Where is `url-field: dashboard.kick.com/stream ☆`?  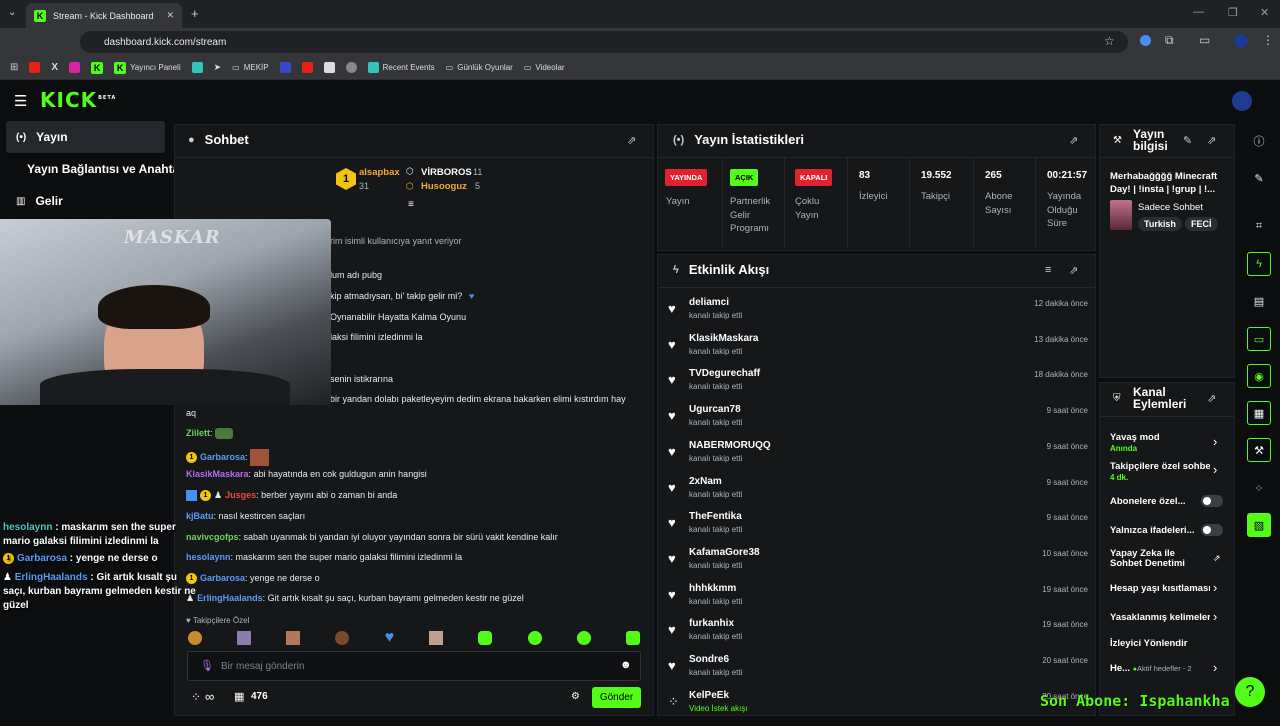 url-field: dashboard.kick.com/stream ☆ is located at coordinates (604, 42).